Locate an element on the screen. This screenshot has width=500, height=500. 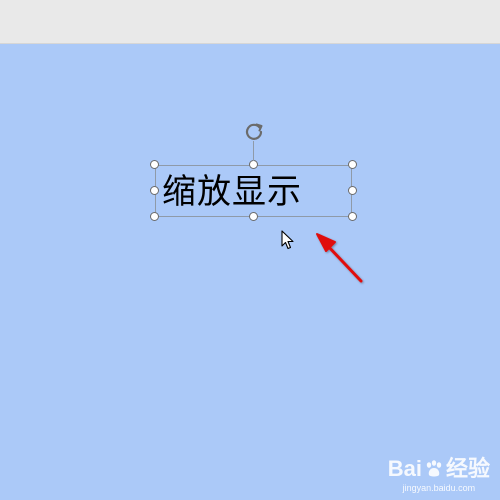
watermark-logo: Bai 经验 is located at coordinates (439, 469).